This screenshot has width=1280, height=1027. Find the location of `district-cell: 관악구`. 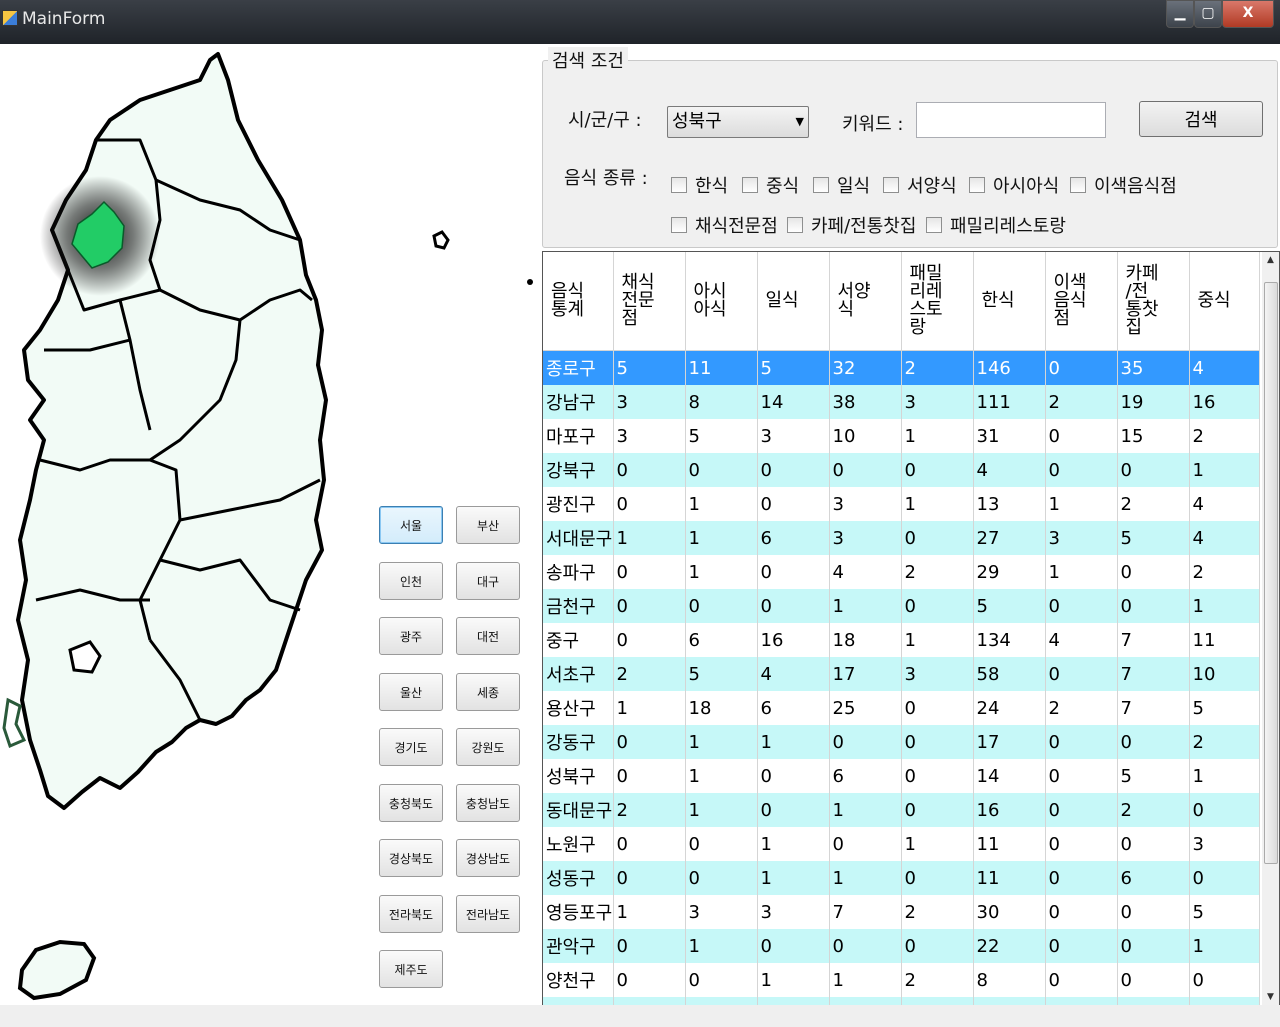

district-cell: 관악구 is located at coordinates (578, 946).